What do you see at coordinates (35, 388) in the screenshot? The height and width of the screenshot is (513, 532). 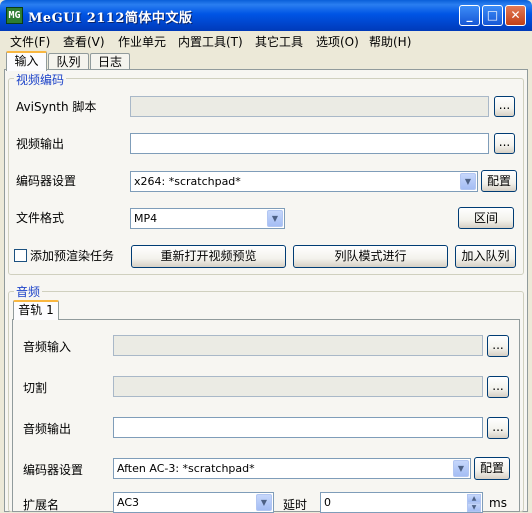 I see `cut-label: 切割` at bounding box center [35, 388].